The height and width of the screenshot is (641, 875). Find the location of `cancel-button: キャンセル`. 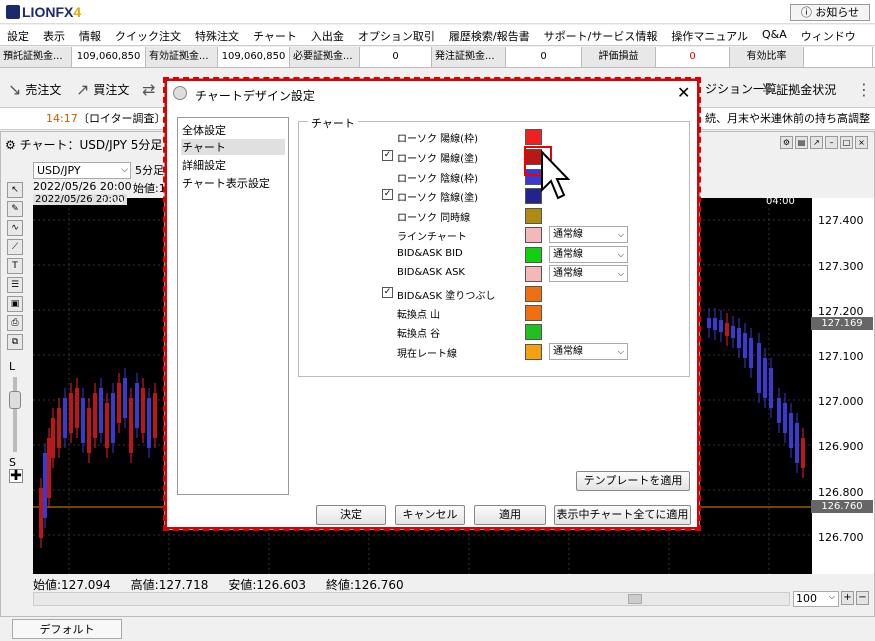

cancel-button: キャンセル is located at coordinates (430, 515).